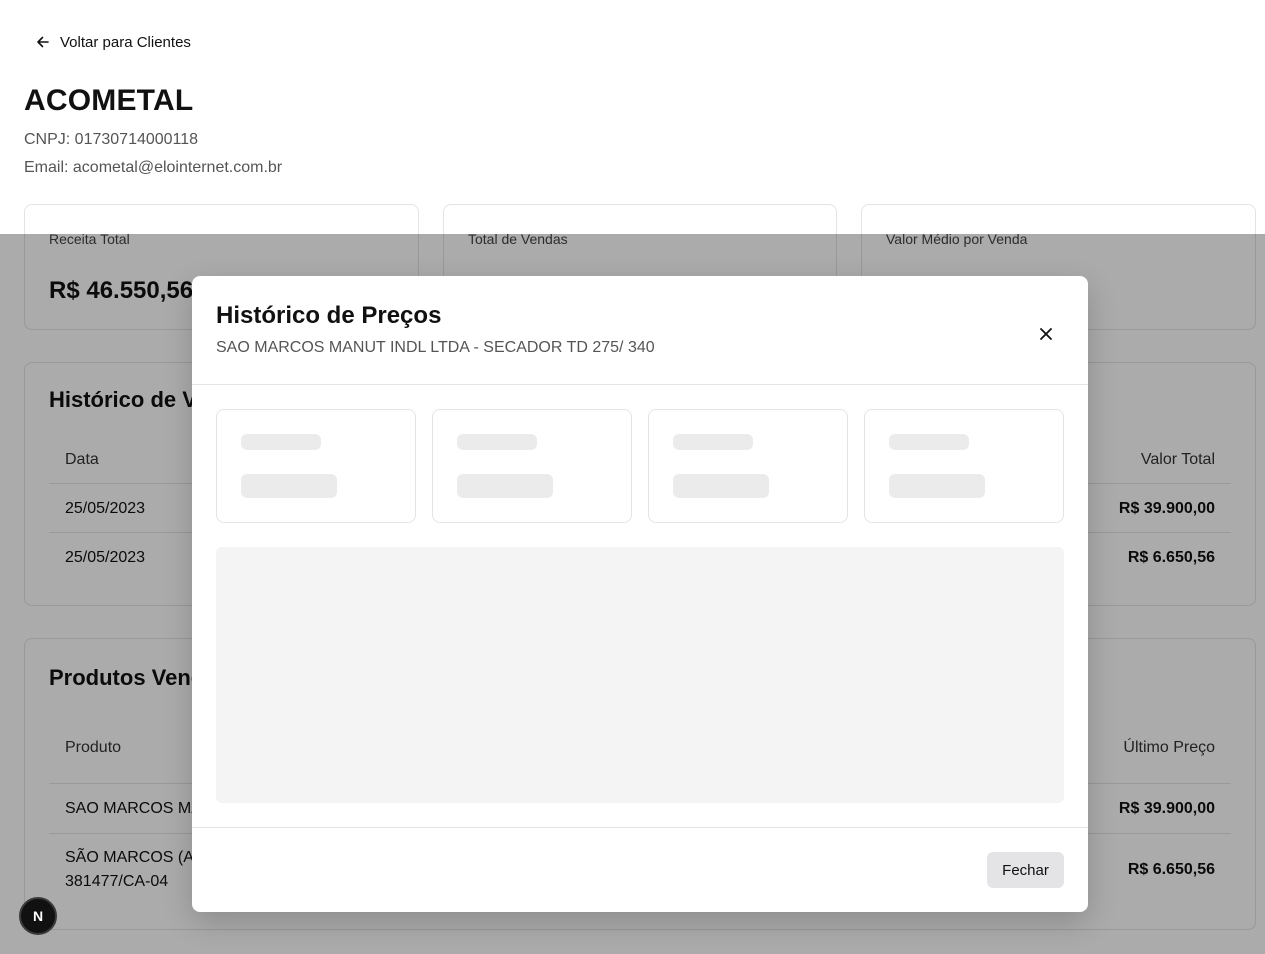 Image resolution: width=1265 pixels, height=954 pixels. Describe the element at coordinates (1025, 870) in the screenshot. I see `close-button: Fechar` at that location.